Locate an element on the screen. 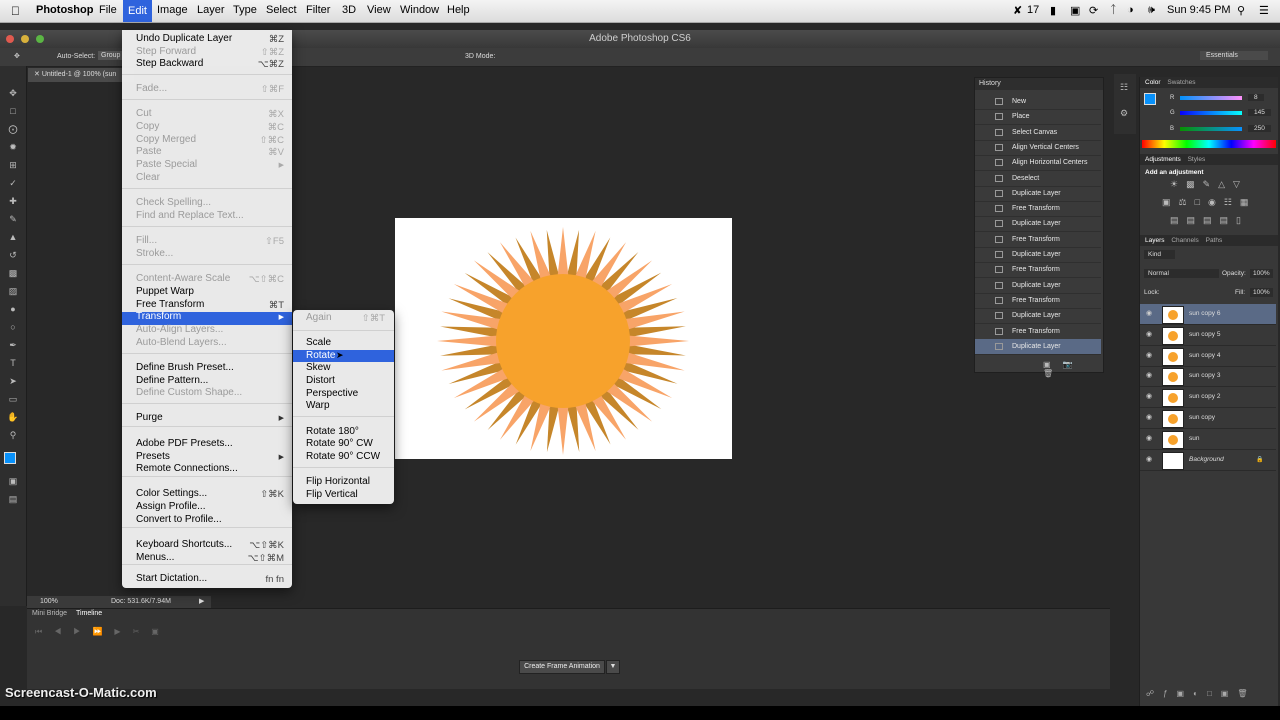 The height and width of the screenshot is (720, 1280). menu-photoshop: Photoshop is located at coordinates (64, 10).